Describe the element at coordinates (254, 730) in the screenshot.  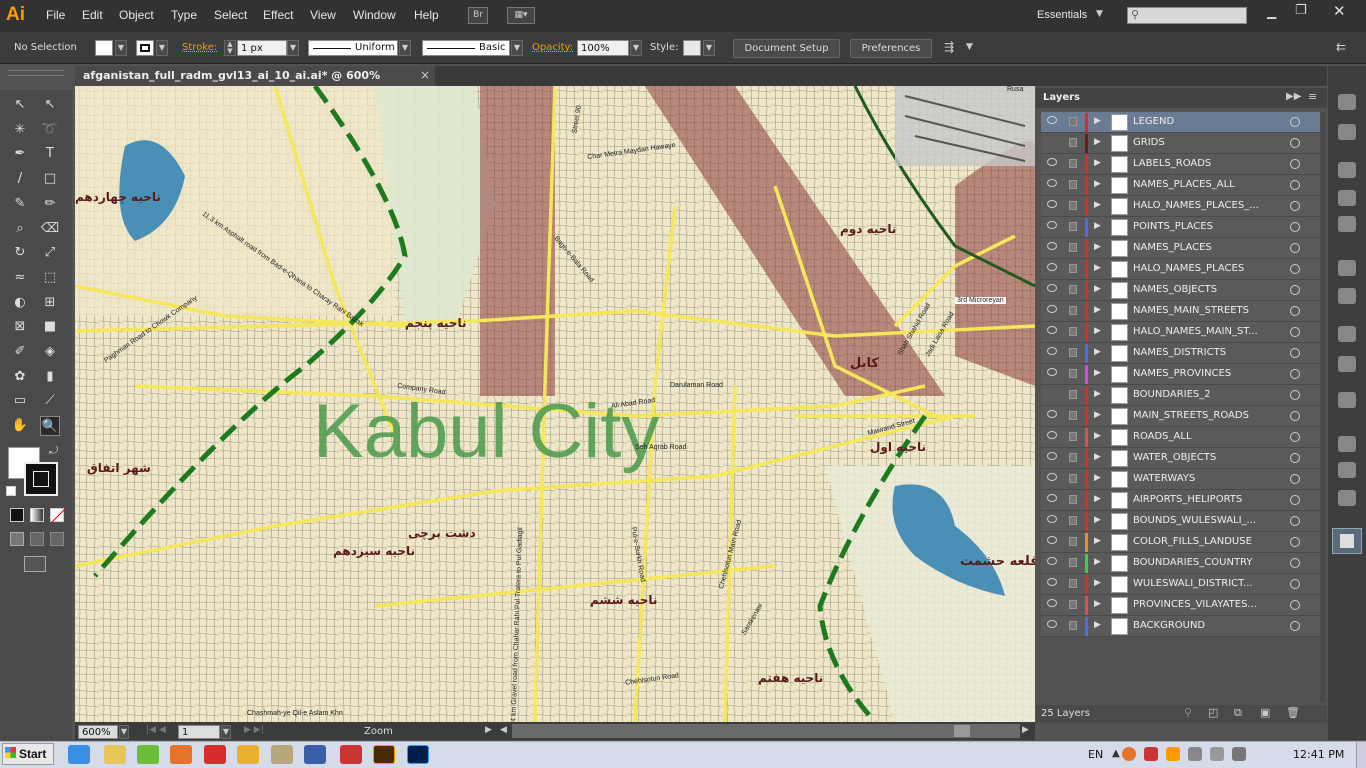
I see `next-artboard-icon: ▶ ▶|` at that location.